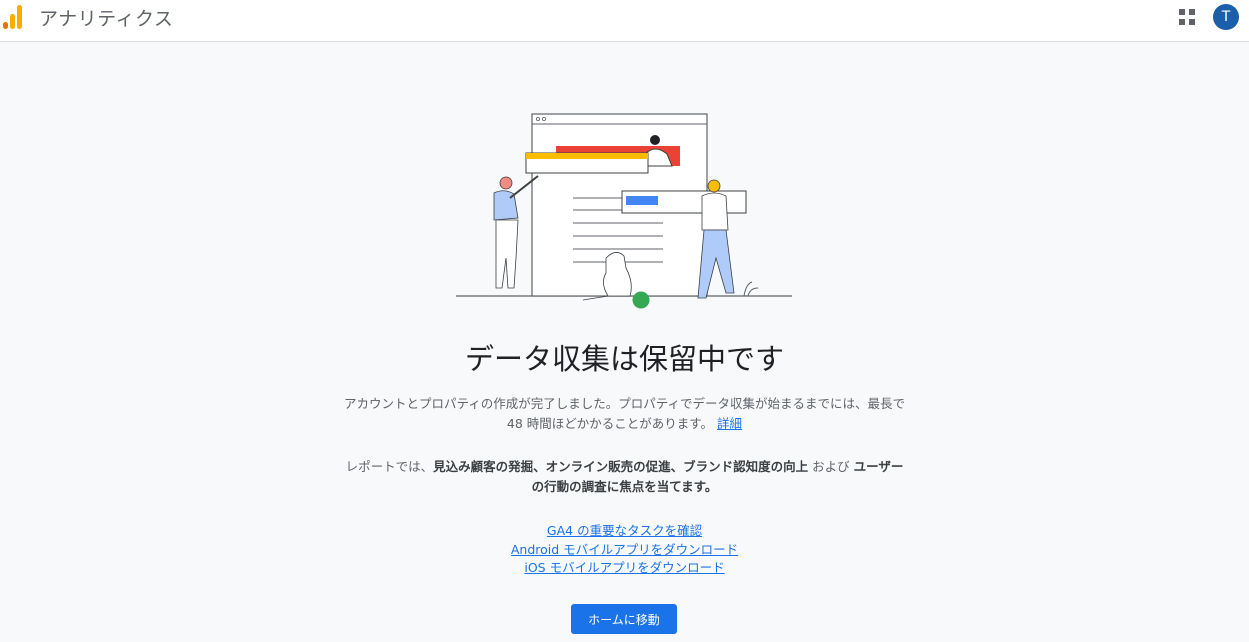 This screenshot has height=642, width=1249. What do you see at coordinates (1226, 17) in the screenshot?
I see `account-avatar: T` at bounding box center [1226, 17].